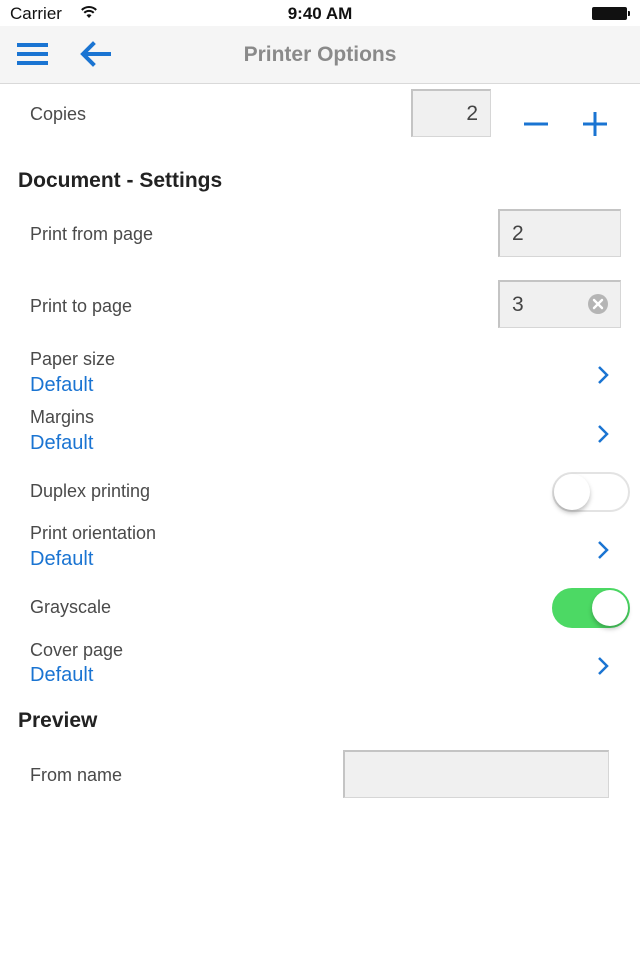 This screenshot has width=640, height=960. Describe the element at coordinates (536, 124) in the screenshot. I see `minus-icon` at that location.